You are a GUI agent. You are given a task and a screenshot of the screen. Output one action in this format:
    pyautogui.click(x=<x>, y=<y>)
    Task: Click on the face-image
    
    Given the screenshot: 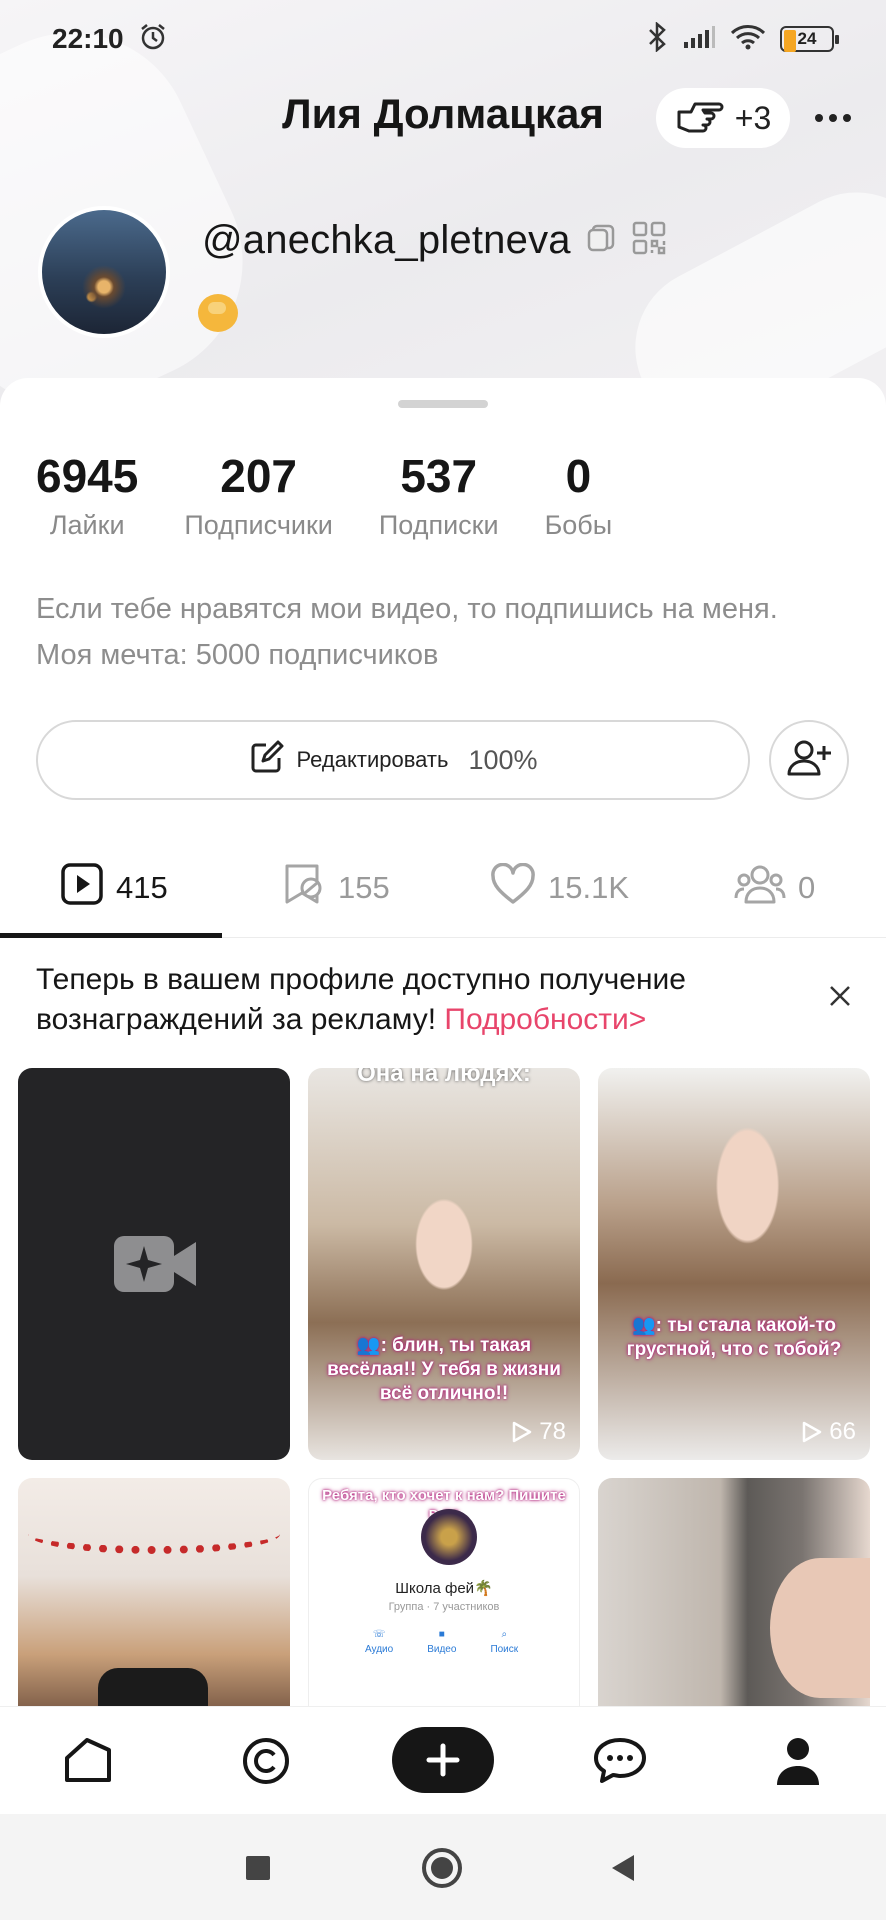 What is the action you would take?
    pyautogui.click(x=820, y=1628)
    